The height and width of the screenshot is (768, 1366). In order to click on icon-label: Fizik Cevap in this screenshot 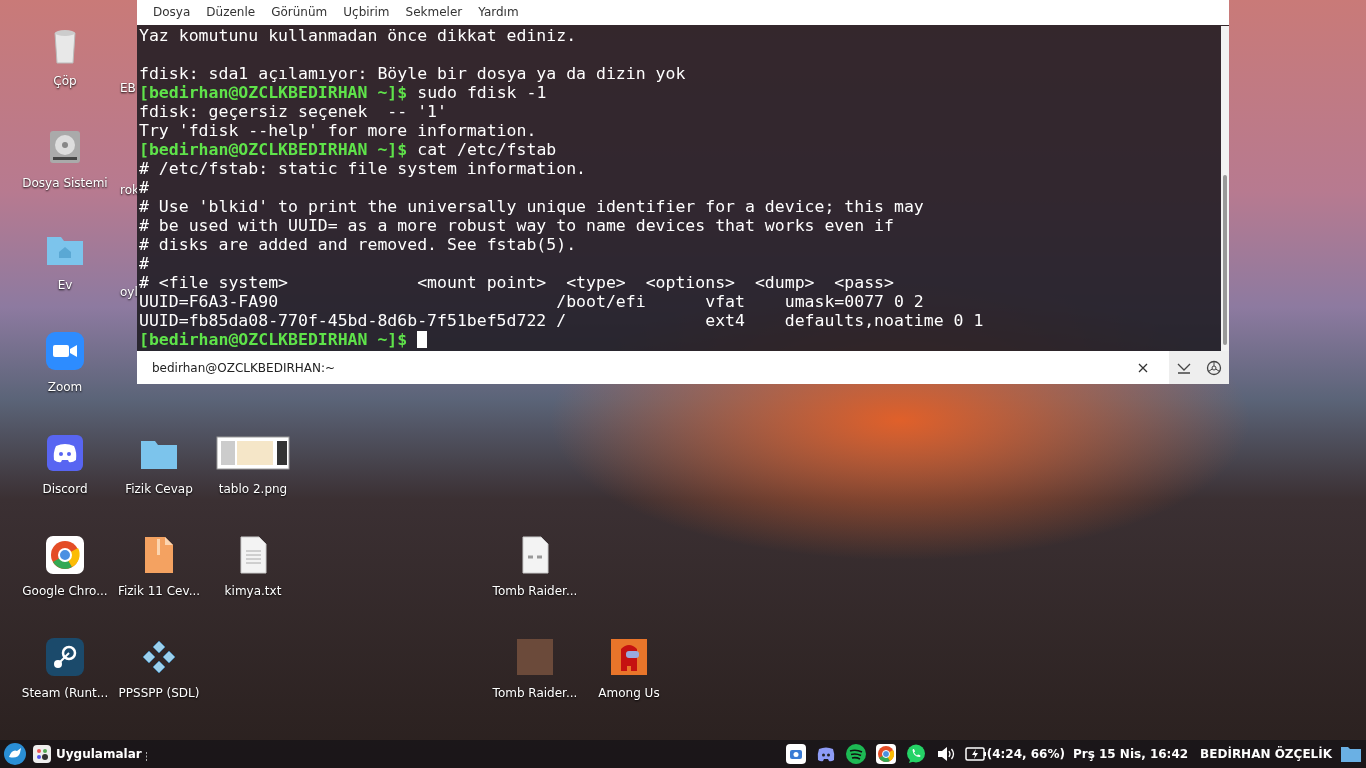, I will do `click(159, 489)`.